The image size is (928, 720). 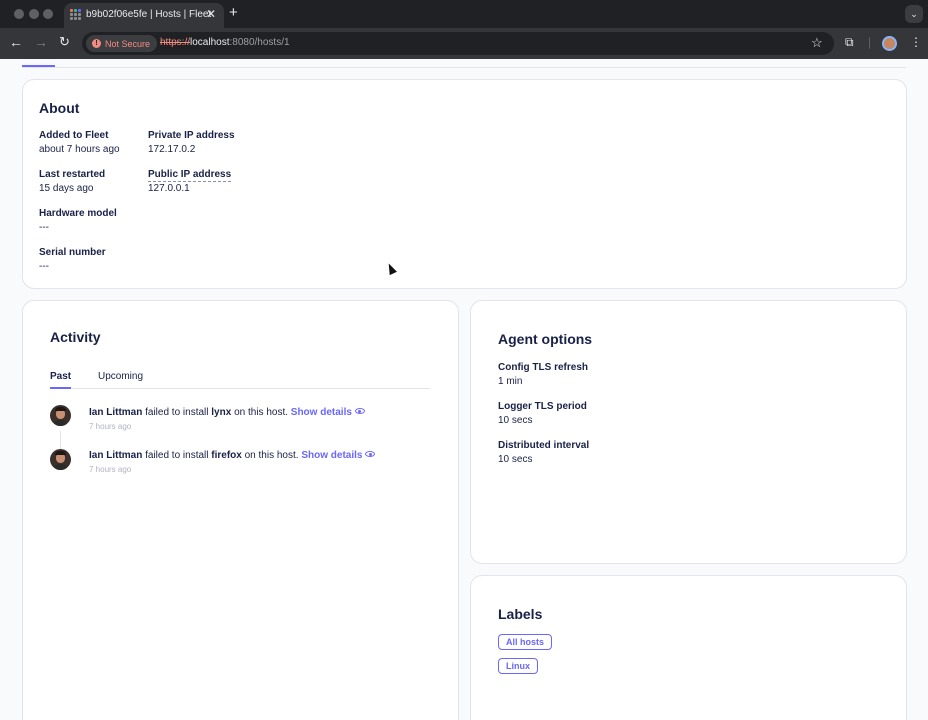 I want to click on activity-software: firefox, so click(x=226, y=455).